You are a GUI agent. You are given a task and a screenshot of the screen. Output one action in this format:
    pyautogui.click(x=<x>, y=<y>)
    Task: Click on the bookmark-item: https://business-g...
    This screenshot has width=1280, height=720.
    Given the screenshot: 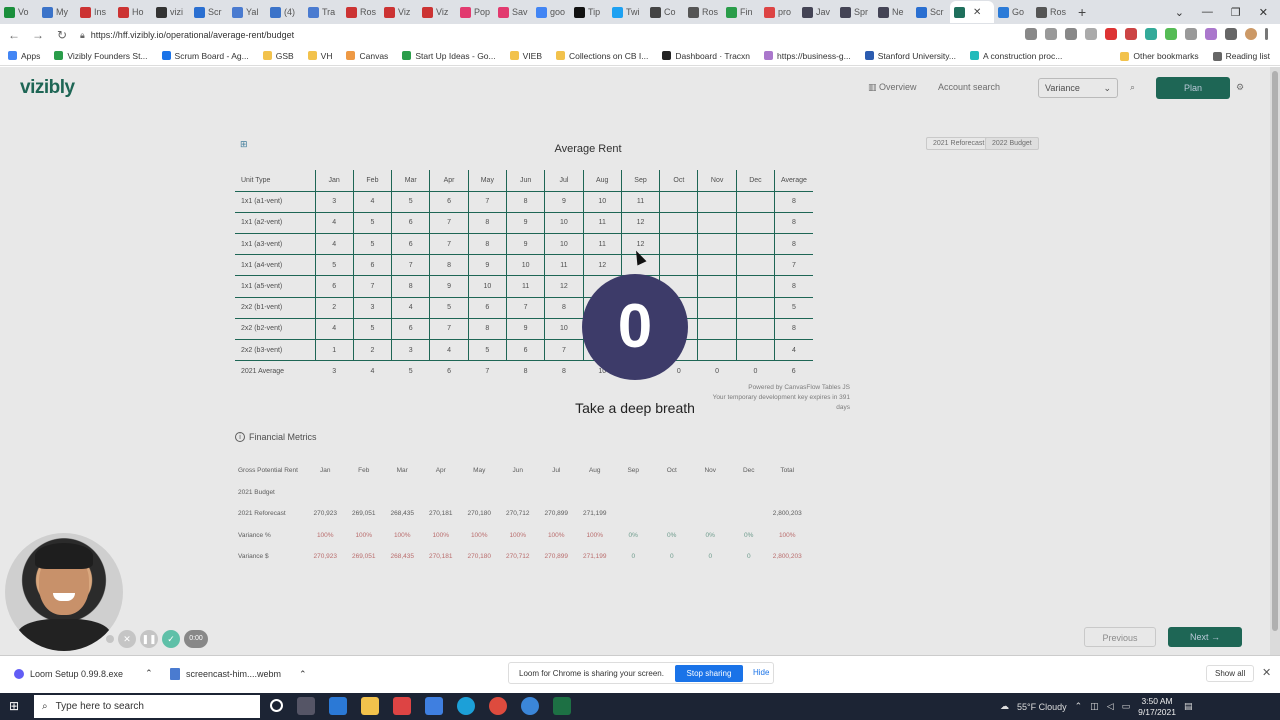 What is the action you would take?
    pyautogui.click(x=807, y=56)
    